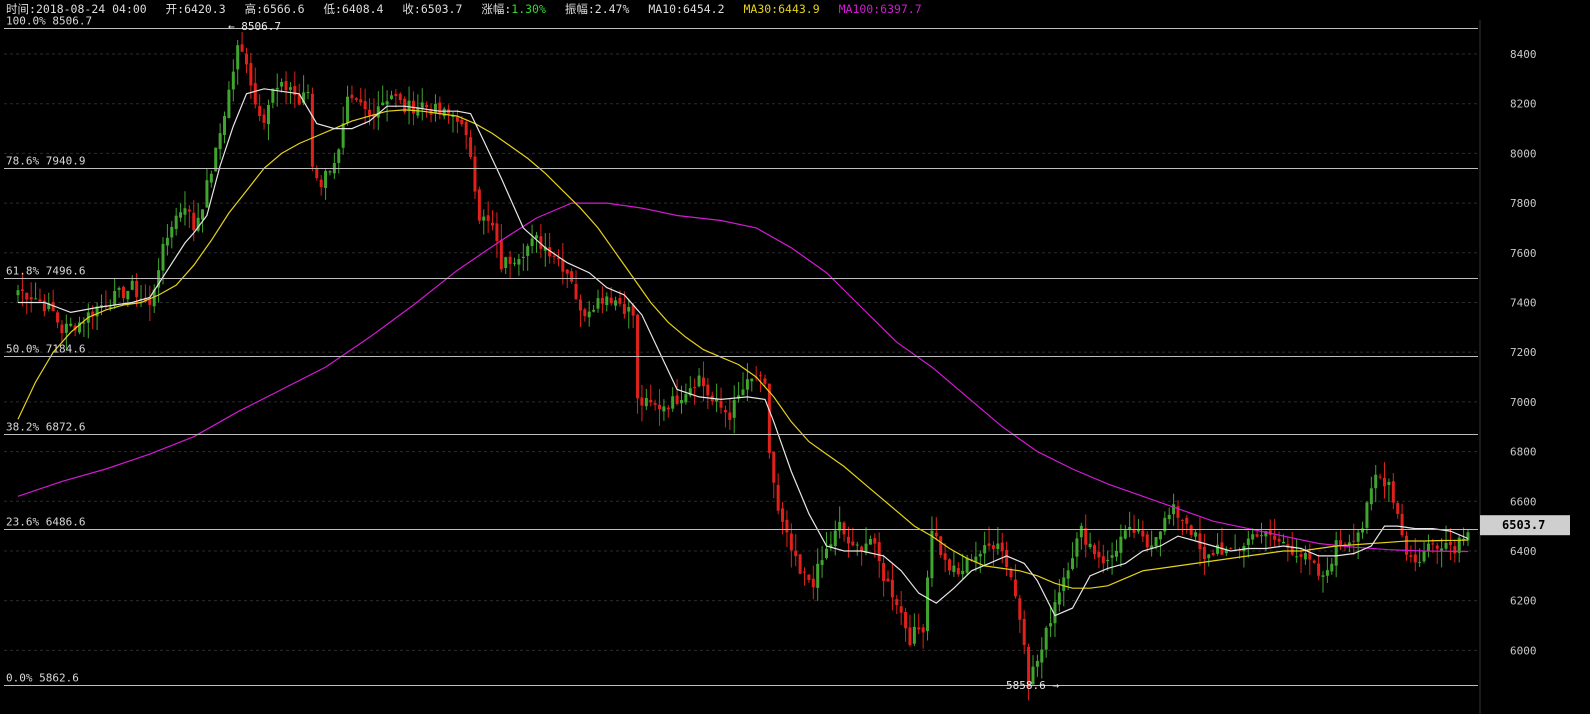 This screenshot has height=714, width=1590. What do you see at coordinates (432, 9) in the screenshot?
I see `close-item: 收:6503.7` at bounding box center [432, 9].